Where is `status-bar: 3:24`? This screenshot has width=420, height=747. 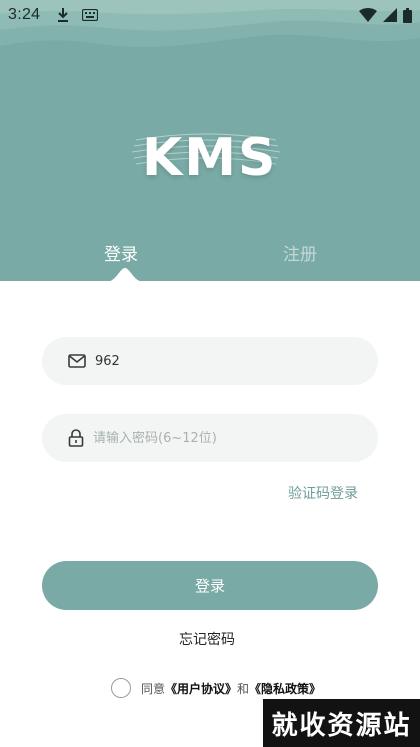
status-bar: 3:24 is located at coordinates (210, 15).